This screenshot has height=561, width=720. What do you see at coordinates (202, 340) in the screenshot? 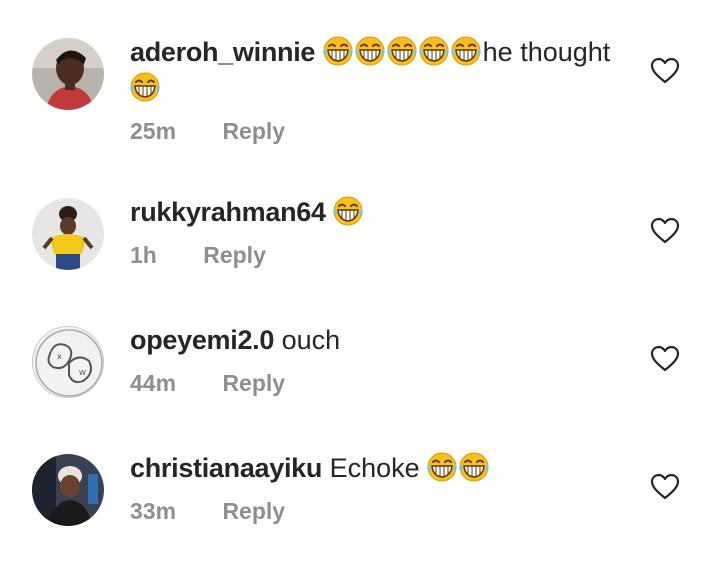
I see `username-link: opeyemi2.0` at bounding box center [202, 340].